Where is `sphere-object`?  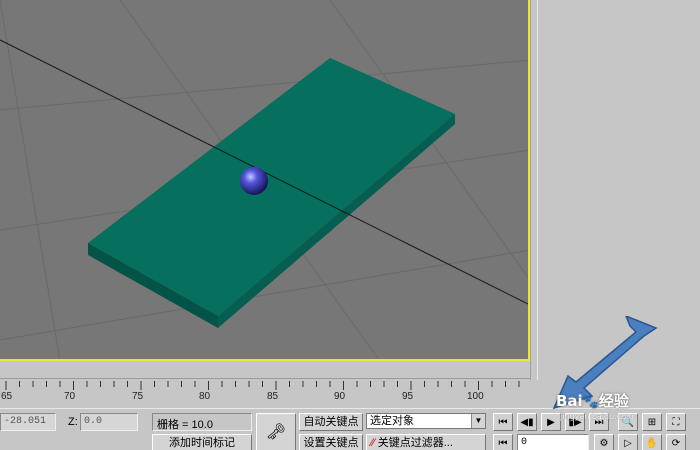 sphere-object is located at coordinates (254, 181).